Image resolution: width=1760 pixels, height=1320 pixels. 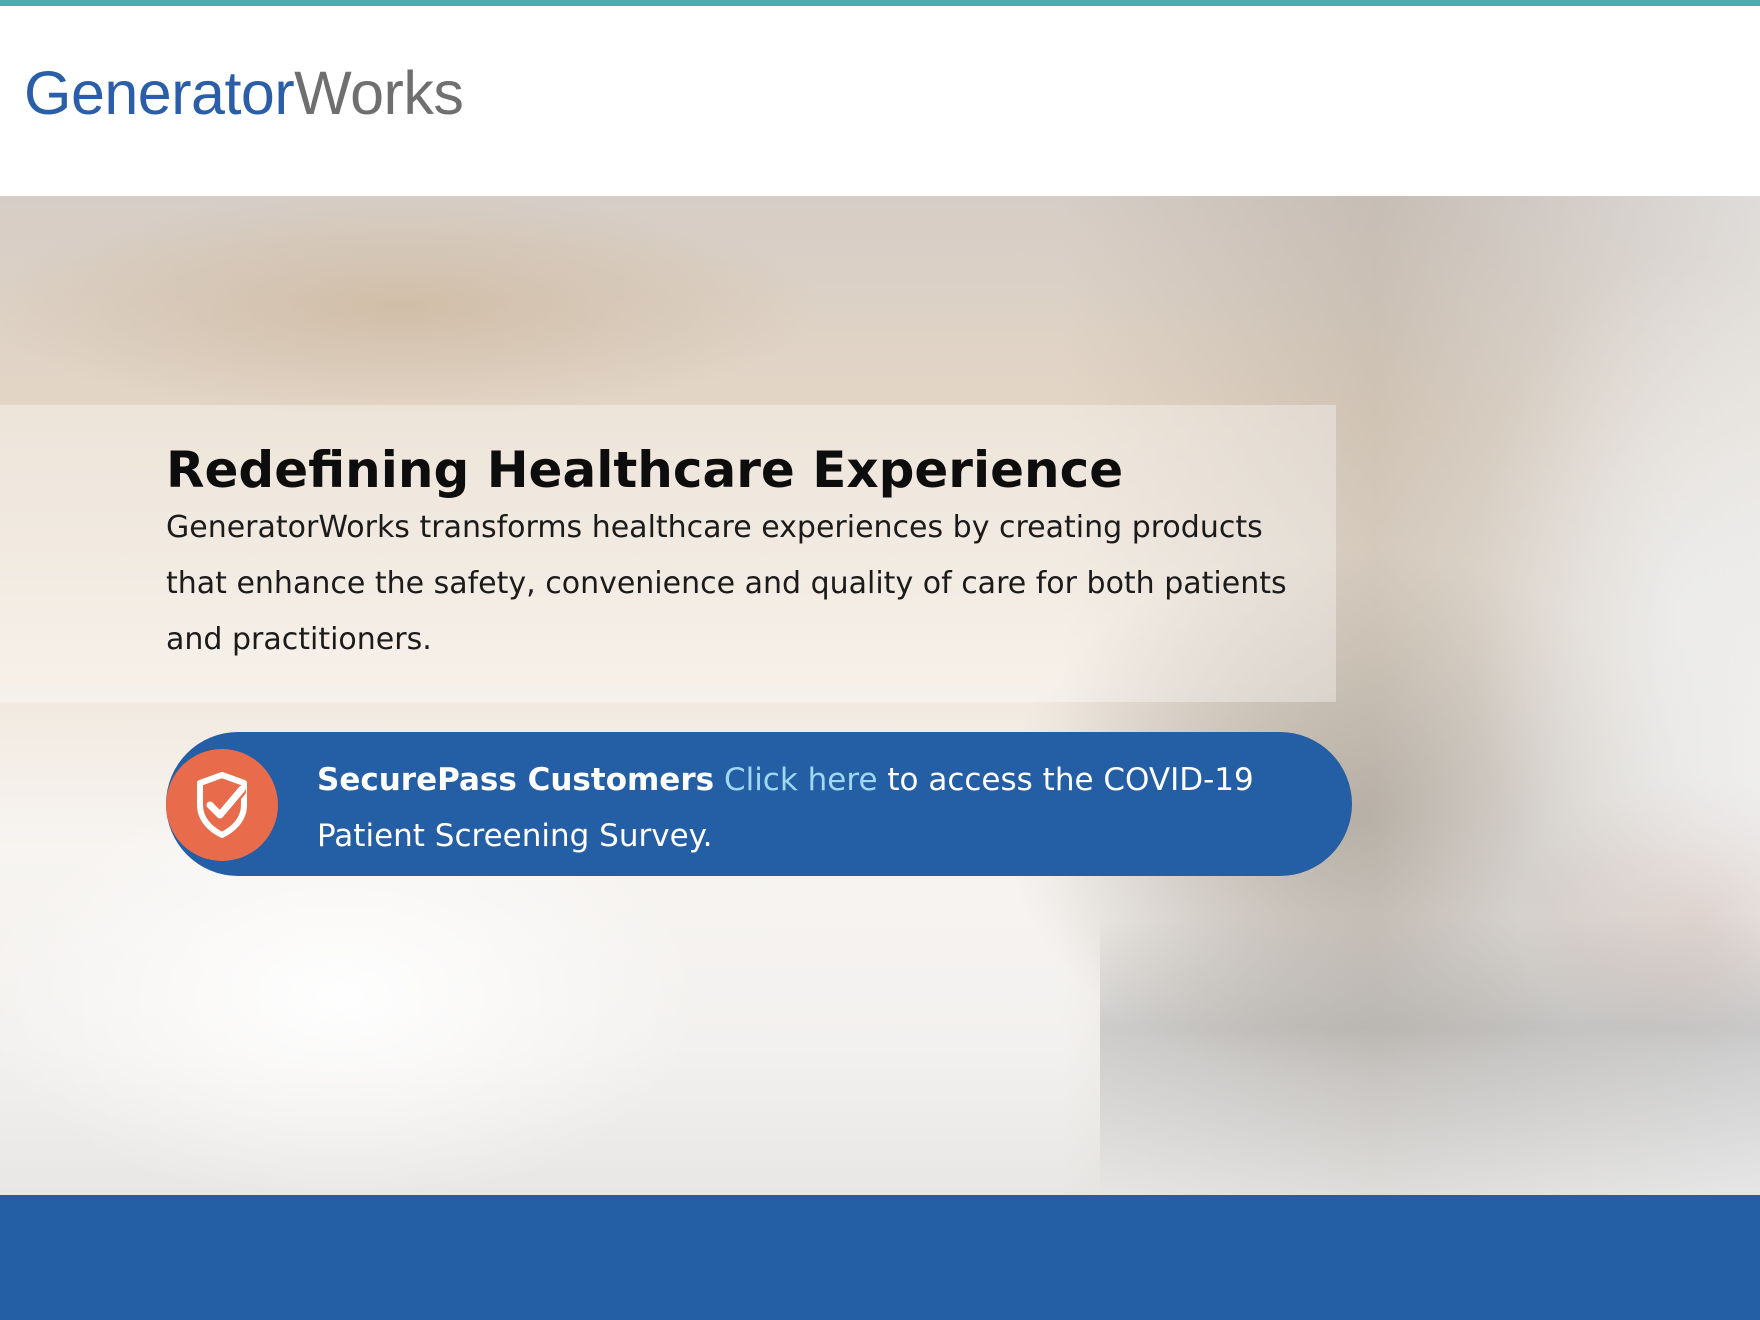 What do you see at coordinates (159, 93) in the screenshot?
I see `logo-part-generator: Generator` at bounding box center [159, 93].